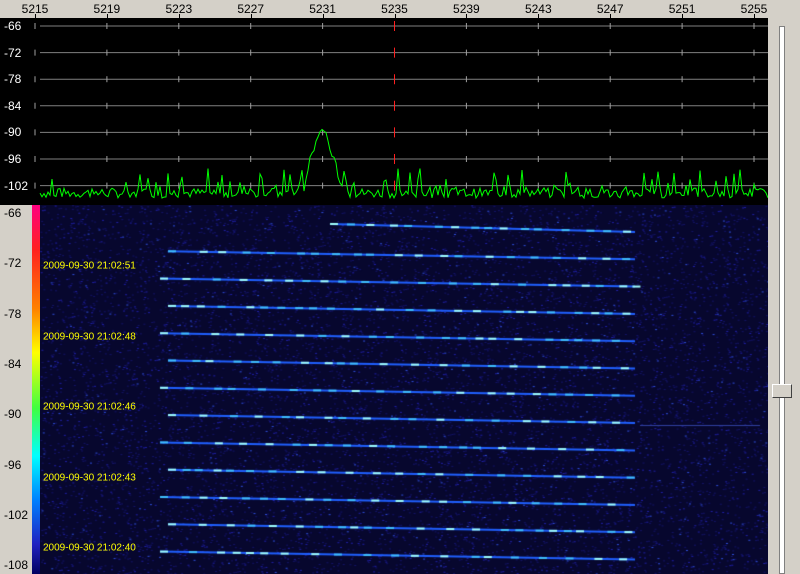 Image resolution: width=800 pixels, height=574 pixels. Describe the element at coordinates (16, 185) in the screenshot. I see `spectrum-db-label: -102` at that location.